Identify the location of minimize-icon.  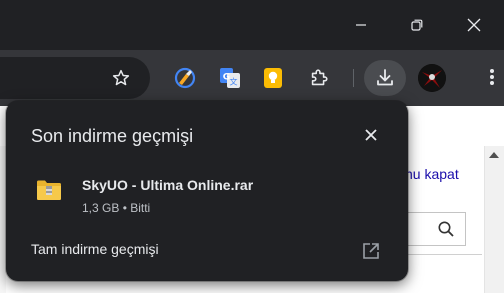
(361, 25).